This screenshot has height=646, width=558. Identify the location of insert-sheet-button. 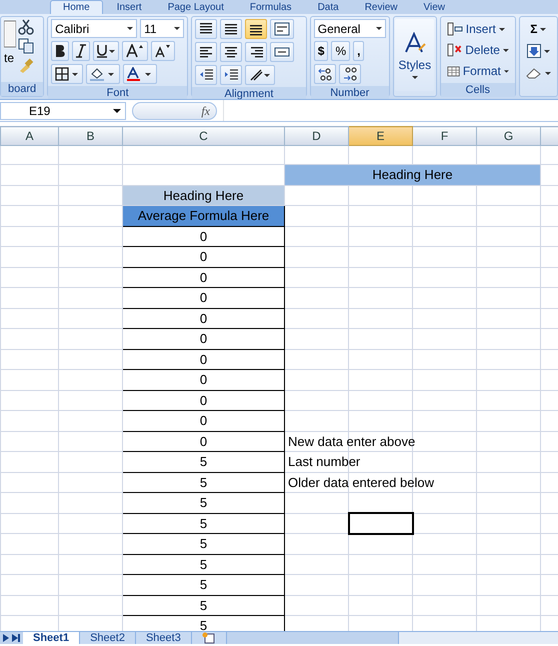
(209, 638).